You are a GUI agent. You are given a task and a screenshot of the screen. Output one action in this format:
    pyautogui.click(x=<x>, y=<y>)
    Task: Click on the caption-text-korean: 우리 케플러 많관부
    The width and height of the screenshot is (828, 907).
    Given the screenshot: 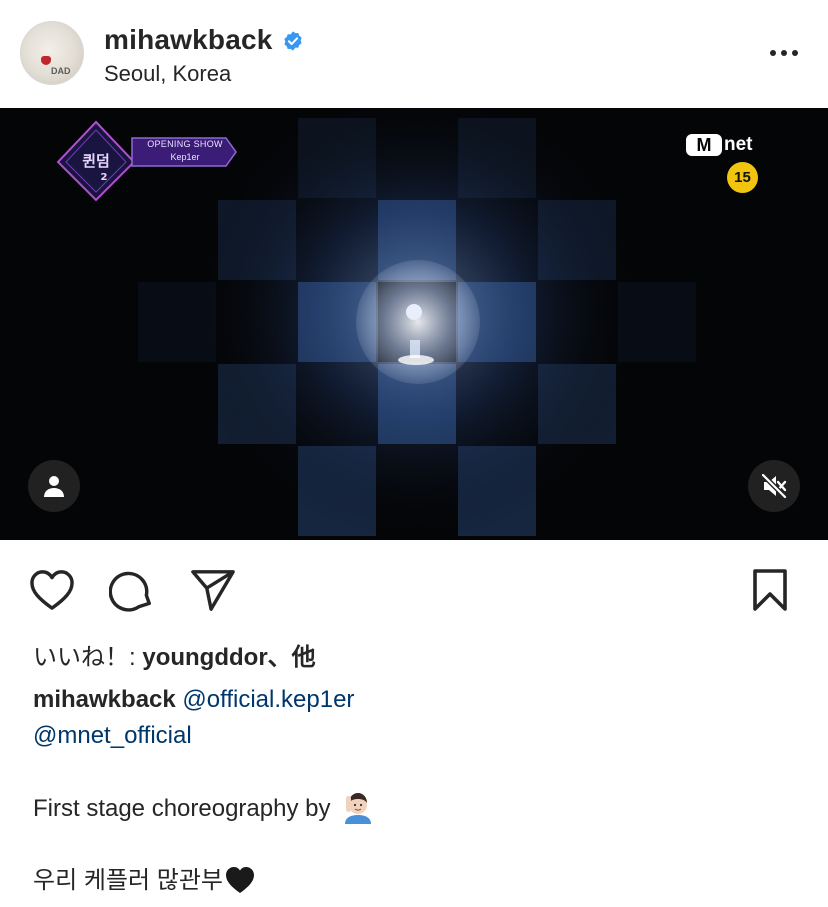 What is the action you would take?
    pyautogui.click(x=128, y=880)
    